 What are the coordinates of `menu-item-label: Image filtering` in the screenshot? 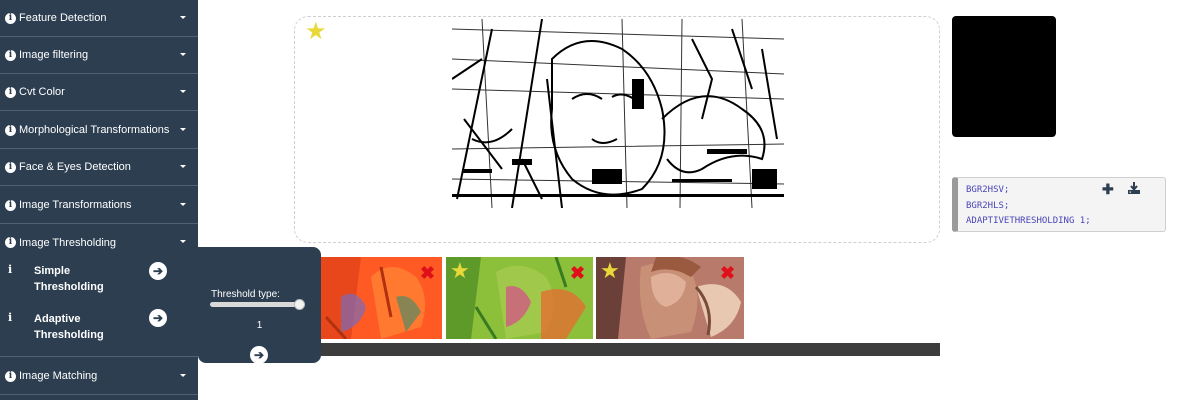 It's located at (54, 55).